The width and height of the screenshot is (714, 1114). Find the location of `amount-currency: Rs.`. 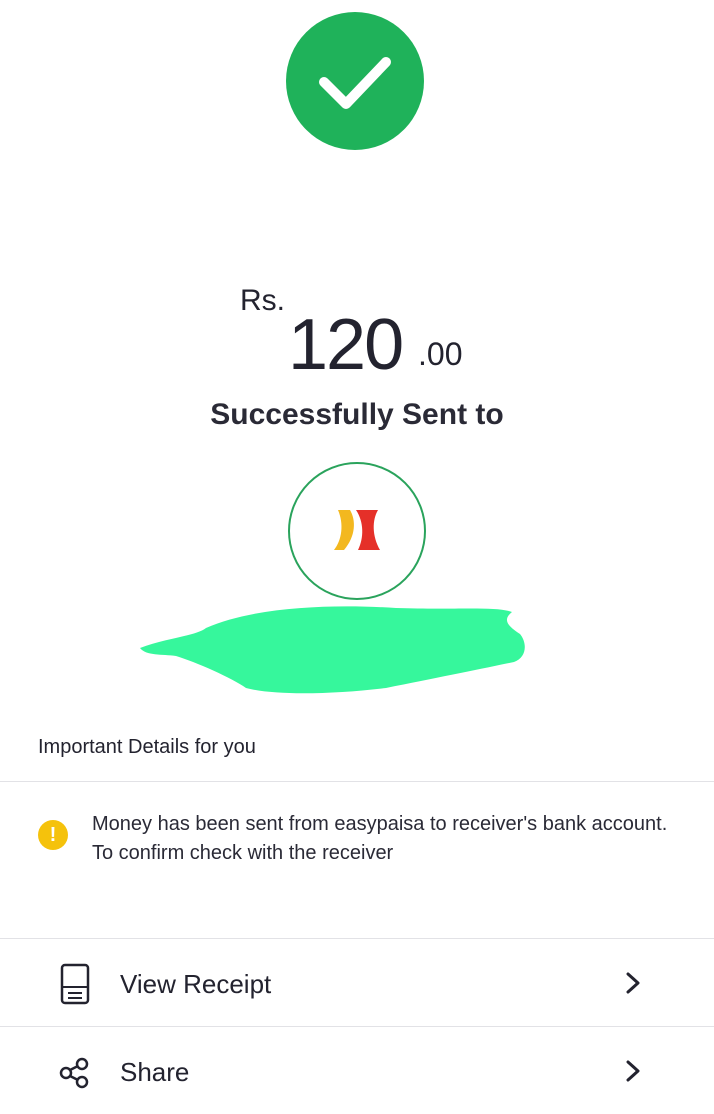

amount-currency: Rs. is located at coordinates (262, 300).